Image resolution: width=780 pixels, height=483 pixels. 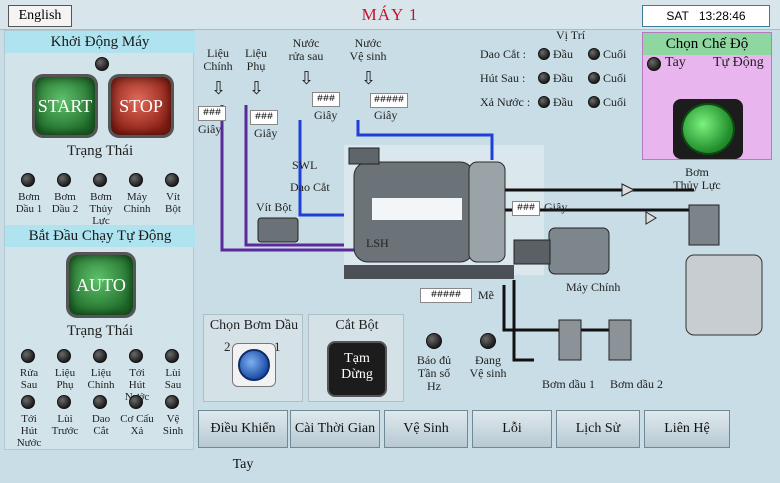 I want to click on status_lamps_3-label-3-line2: Xả, so click(x=137, y=431).